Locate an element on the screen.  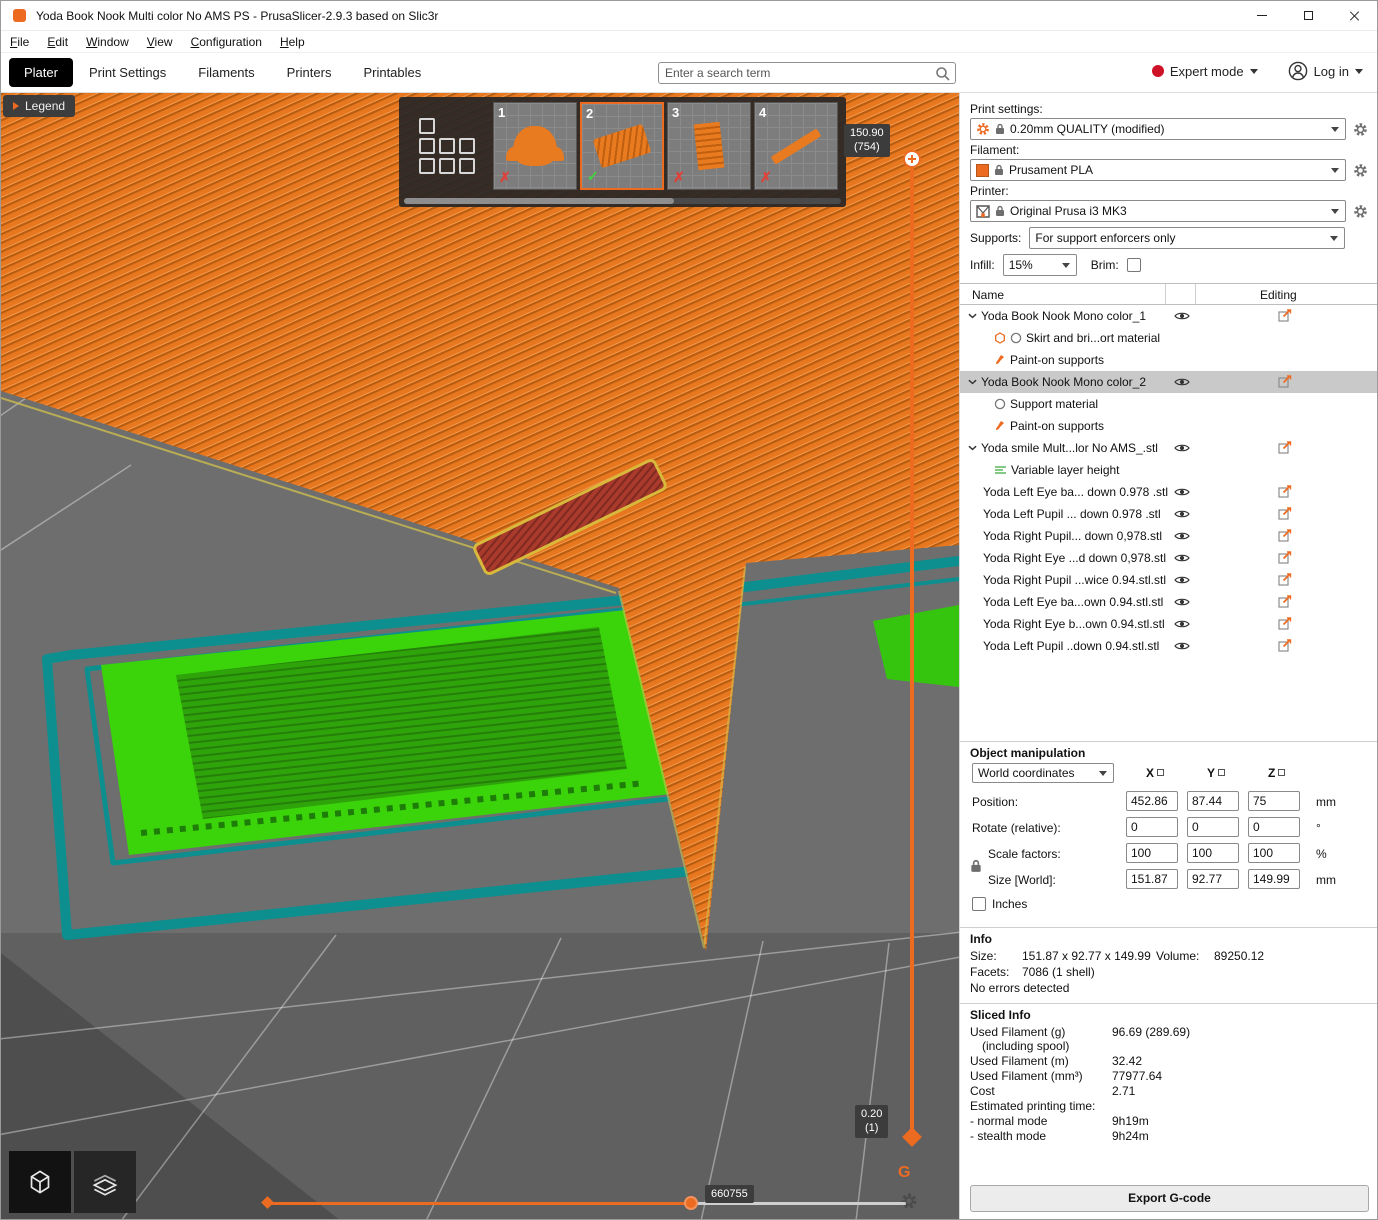
tab-plater: Plater is located at coordinates (41, 72).